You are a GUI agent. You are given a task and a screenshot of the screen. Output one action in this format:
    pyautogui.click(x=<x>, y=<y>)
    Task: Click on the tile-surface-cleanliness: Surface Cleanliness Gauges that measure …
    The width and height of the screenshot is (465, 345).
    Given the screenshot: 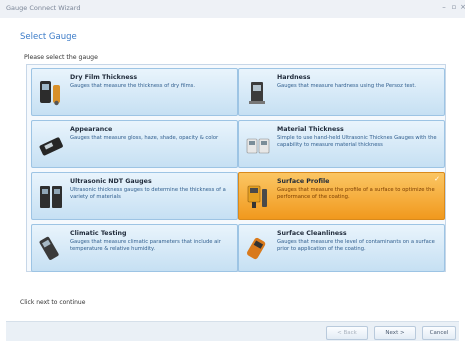 What is the action you would take?
    pyautogui.click(x=341, y=248)
    